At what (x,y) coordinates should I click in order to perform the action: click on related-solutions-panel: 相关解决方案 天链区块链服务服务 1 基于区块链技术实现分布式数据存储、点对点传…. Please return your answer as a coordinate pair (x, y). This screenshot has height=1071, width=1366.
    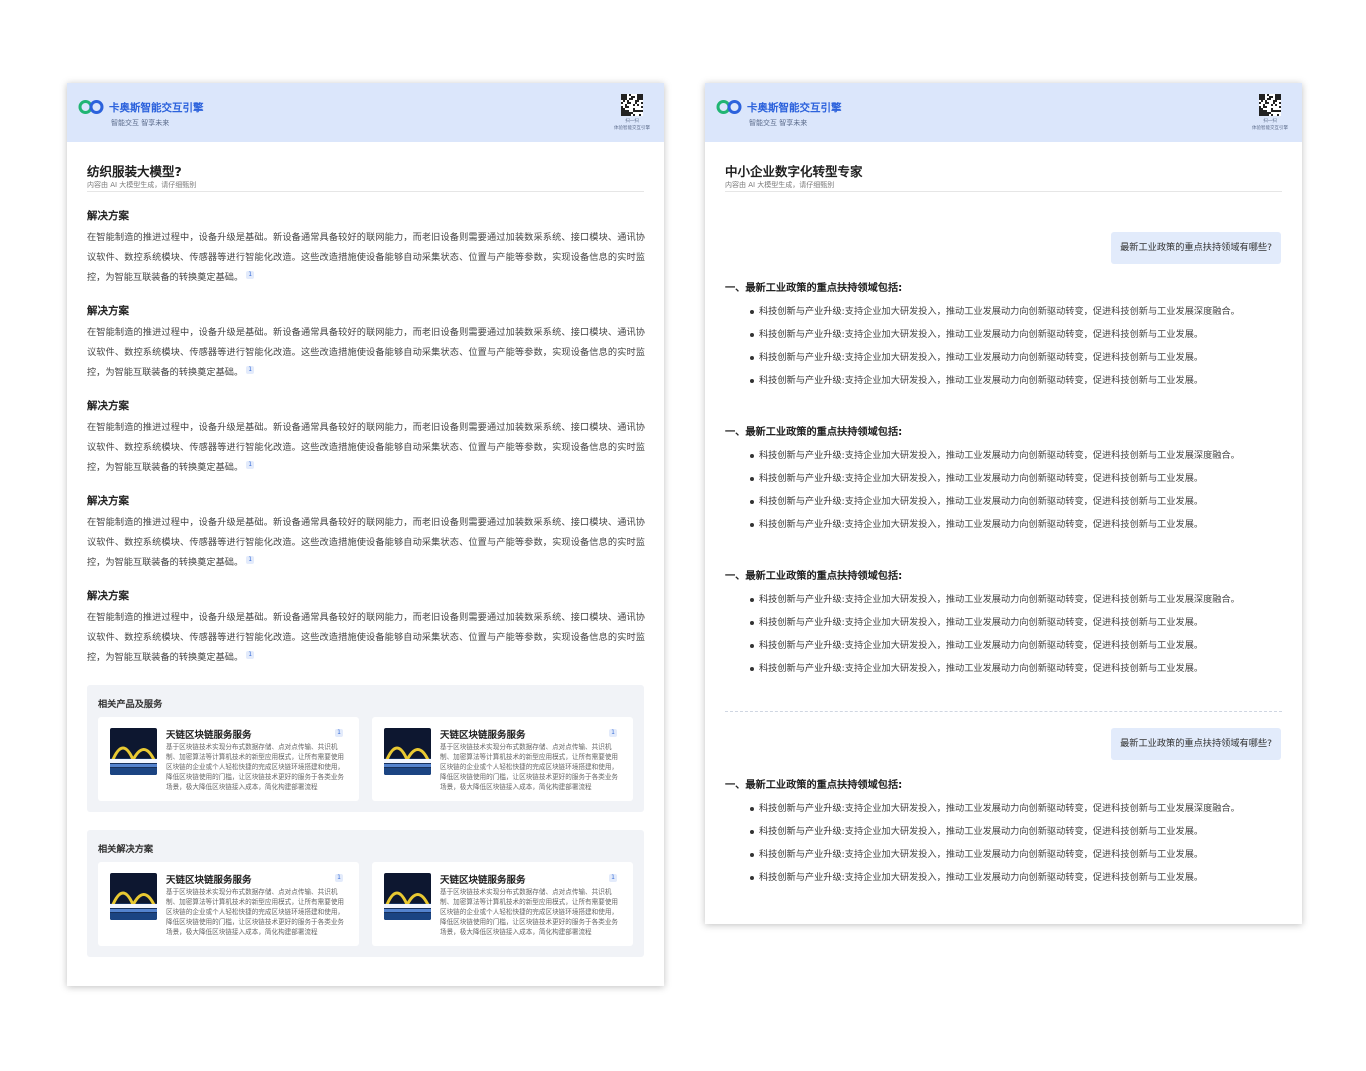
    Looking at the image, I should click on (365, 893).